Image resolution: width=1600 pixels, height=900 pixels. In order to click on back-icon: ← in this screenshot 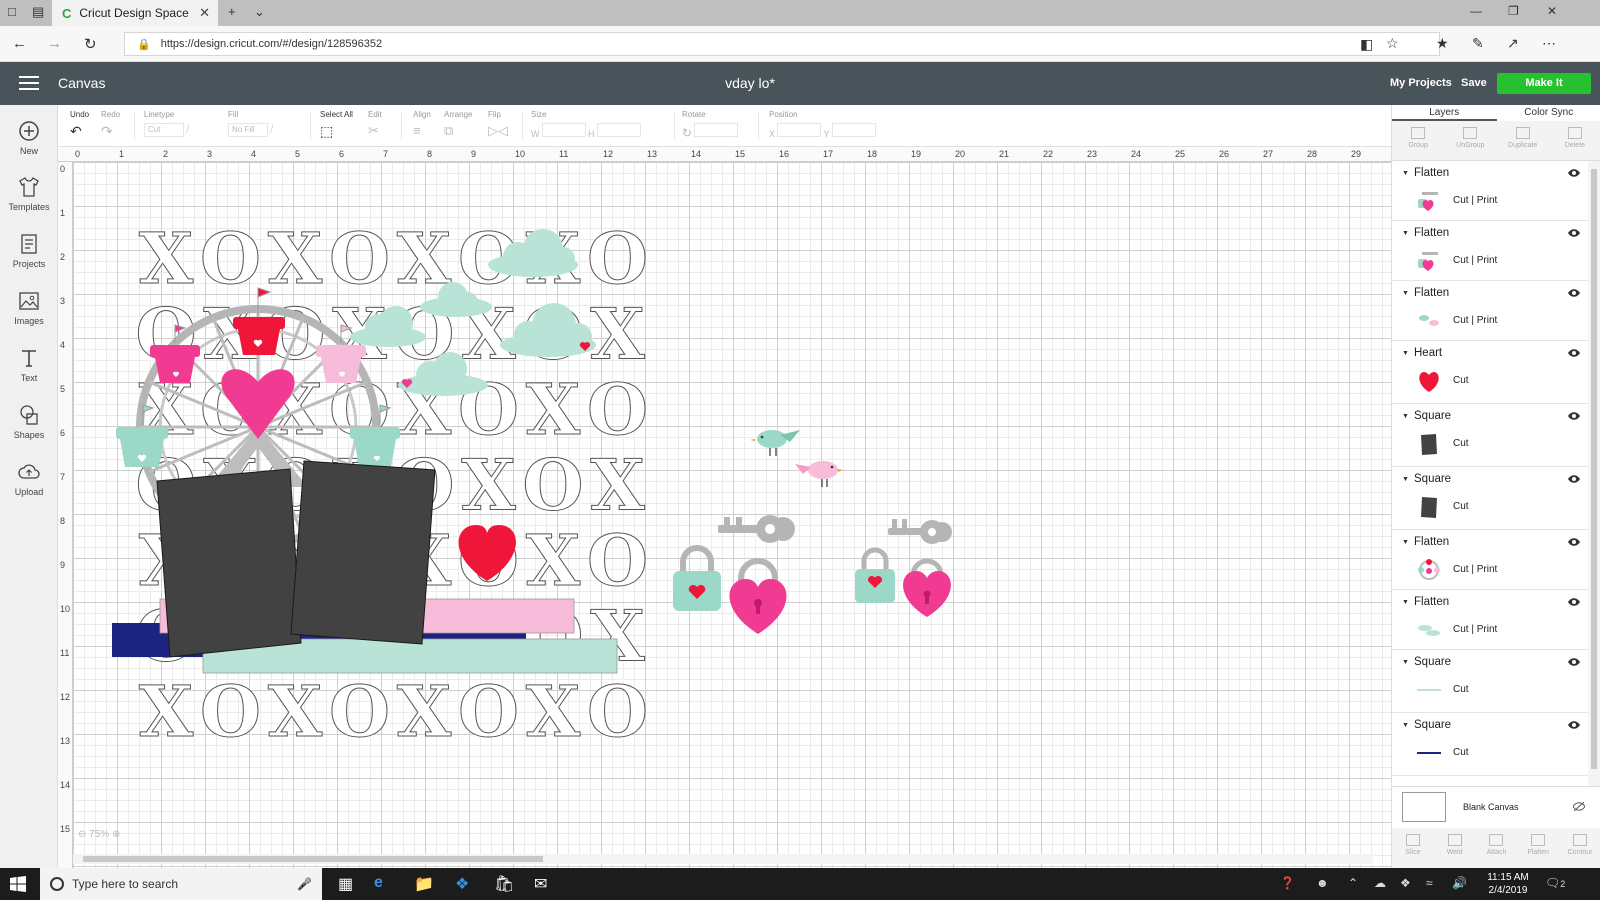, I will do `click(19, 43)`.